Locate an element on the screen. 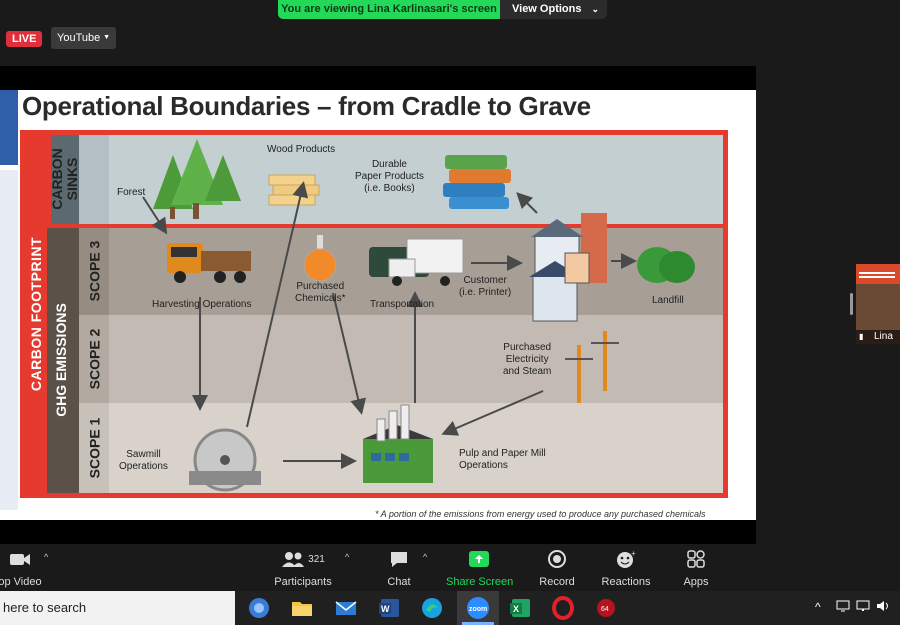 This screenshot has width=900, height=625. opera-gx-icon: 64 is located at coordinates (606, 608).